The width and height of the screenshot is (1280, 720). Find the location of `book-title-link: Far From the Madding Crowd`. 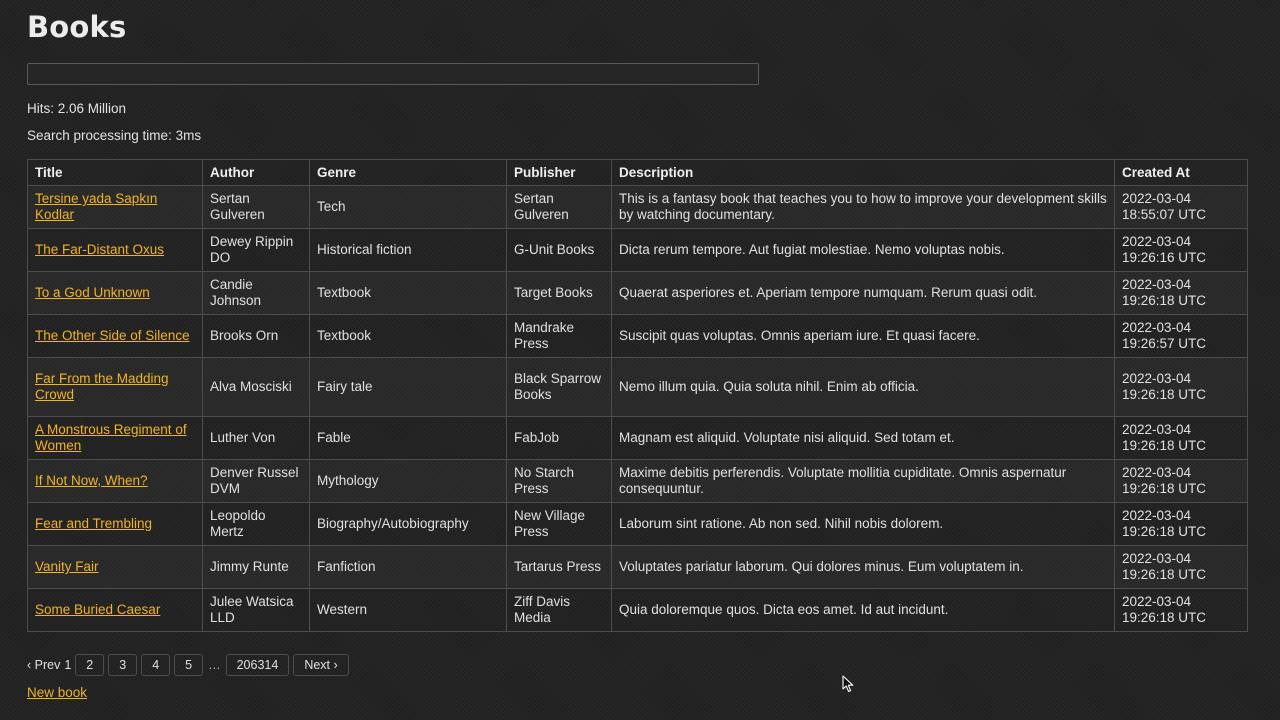

book-title-link: Far From the Madding Crowd is located at coordinates (102, 386).